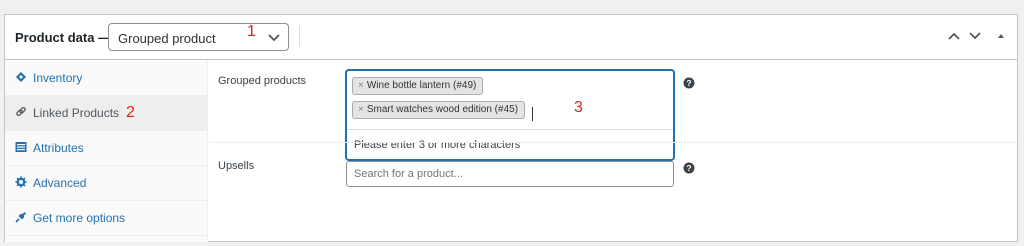  I want to click on tab-label: Inventory, so click(58, 78).